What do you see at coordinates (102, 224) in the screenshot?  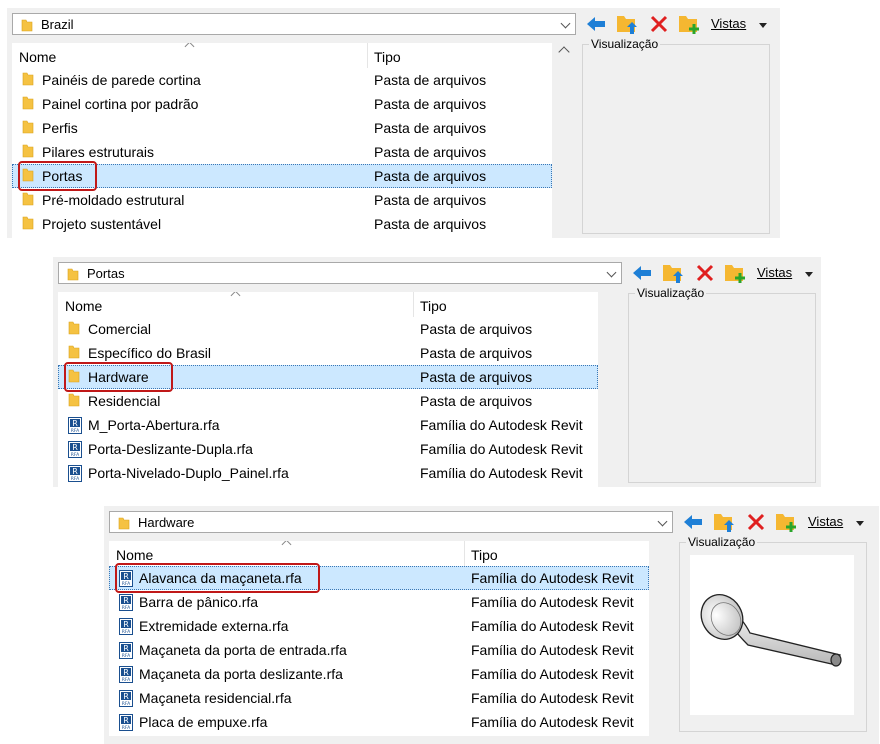 I see `item-name: Projeto sustentável` at bounding box center [102, 224].